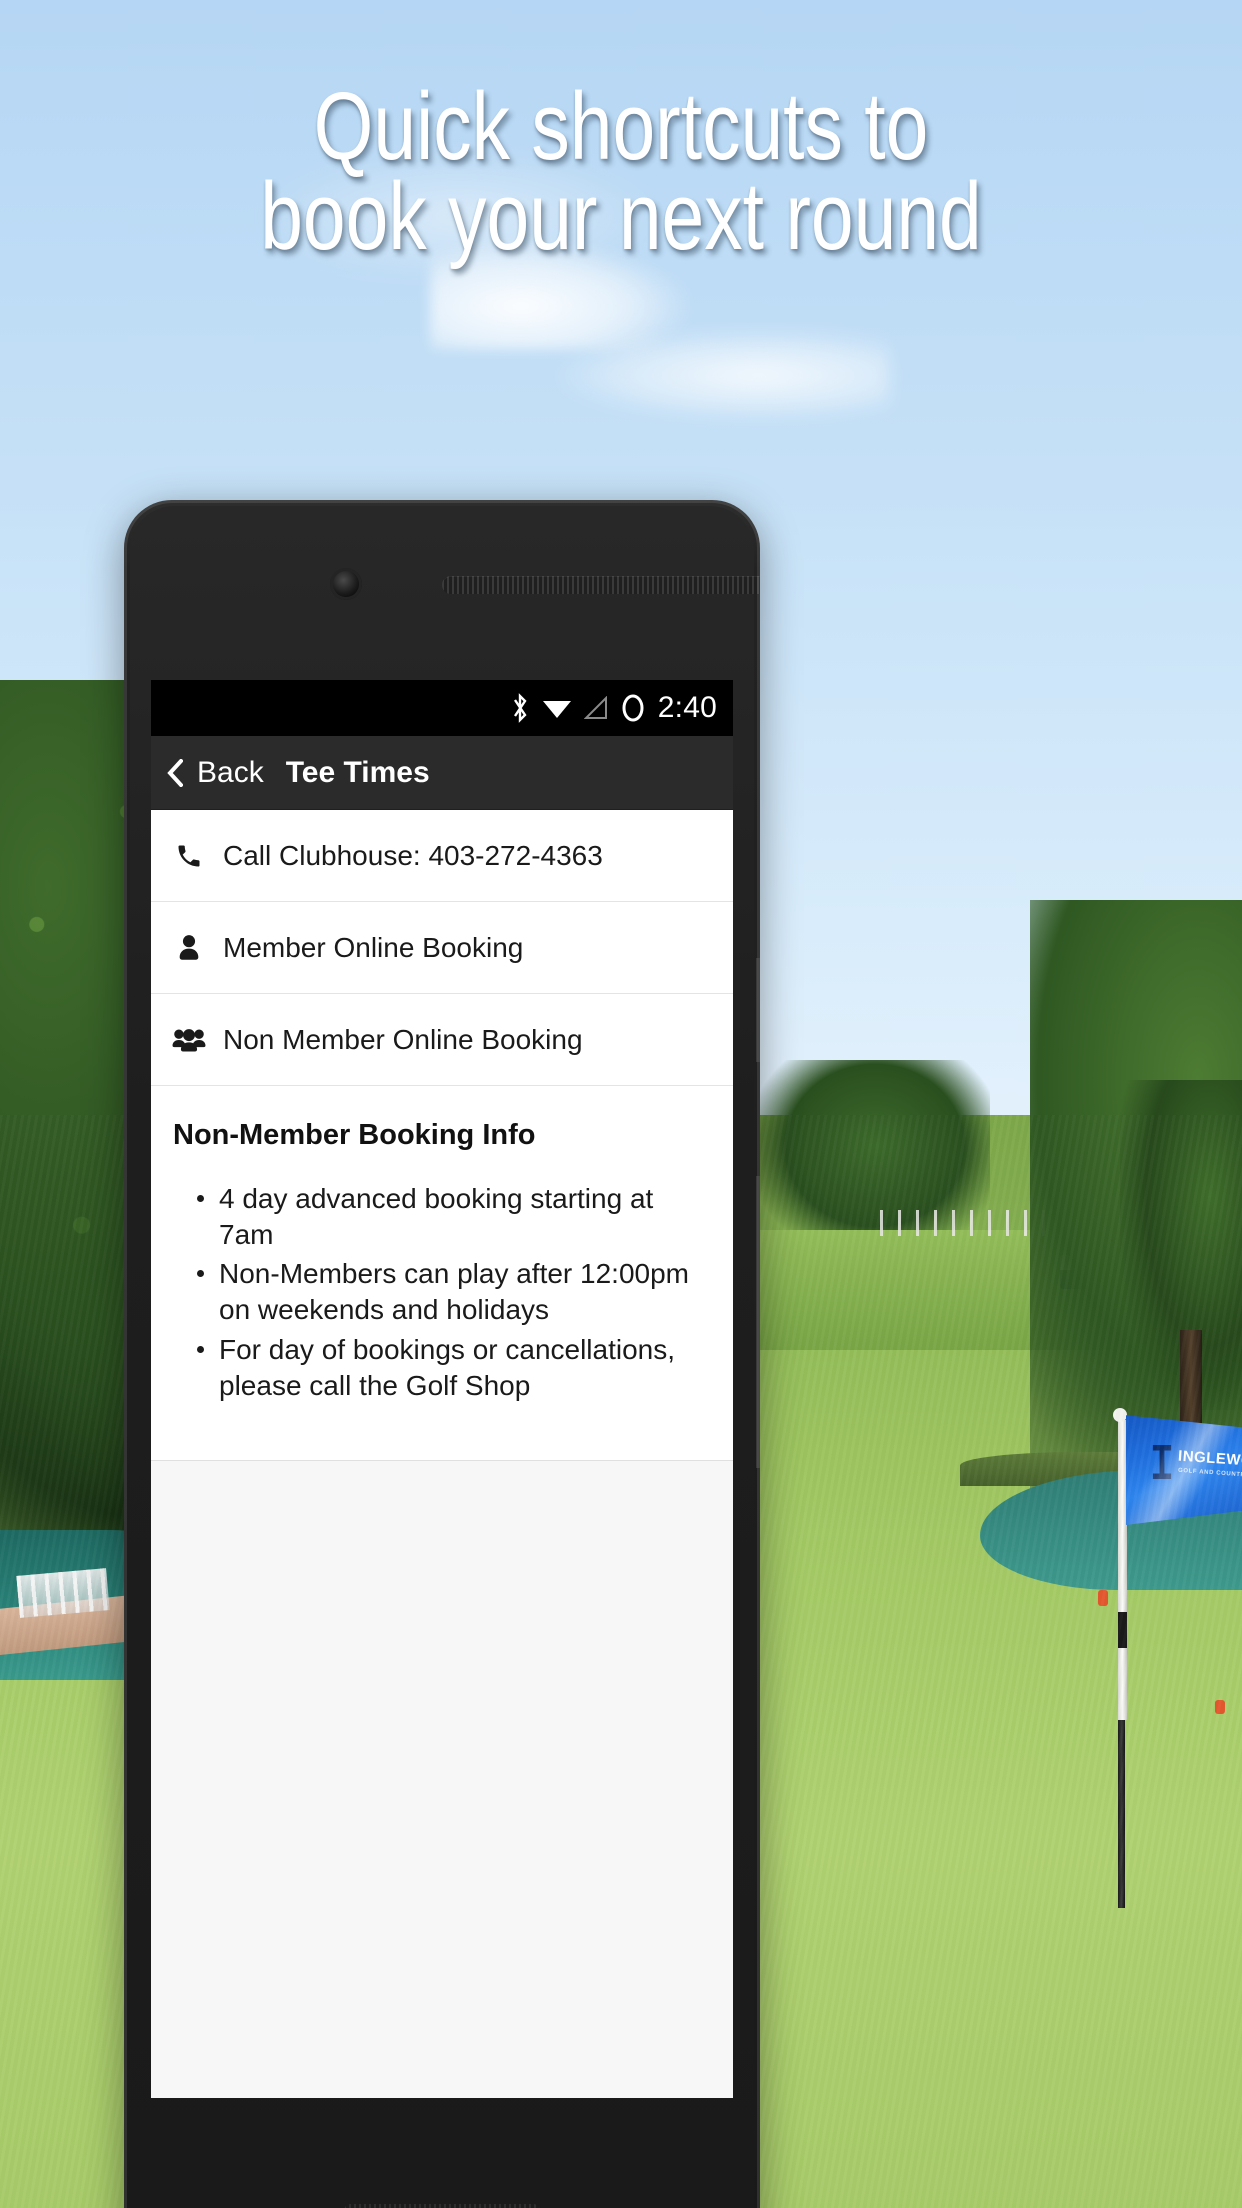  I want to click on status-bar-clock: 2:40, so click(687, 707).